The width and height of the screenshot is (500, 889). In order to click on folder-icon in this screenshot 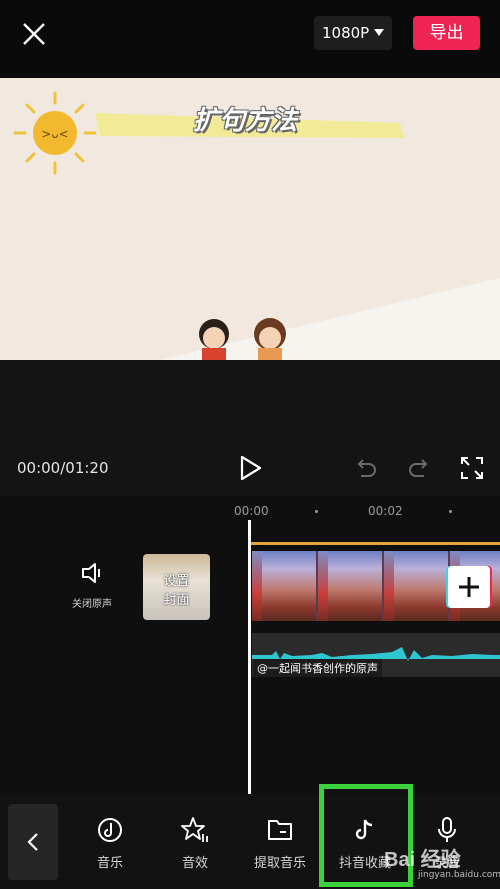, I will do `click(280, 830)`.